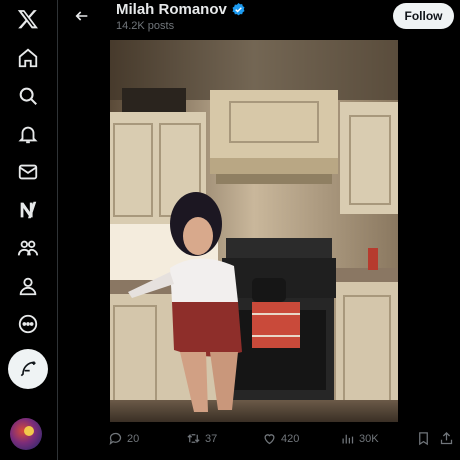  I want to click on reply-button: 20, so click(123, 438).